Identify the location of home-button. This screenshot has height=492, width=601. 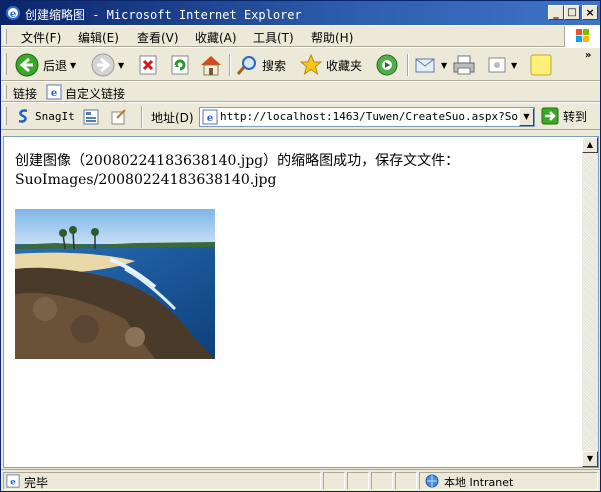
(211, 65).